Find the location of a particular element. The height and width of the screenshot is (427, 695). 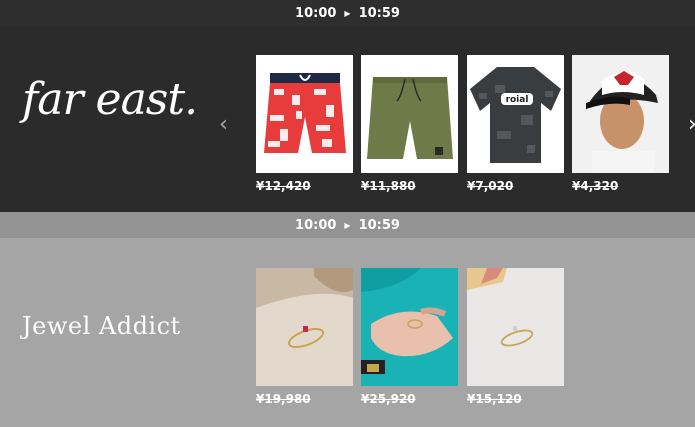

cap-model-image is located at coordinates (620, 114).